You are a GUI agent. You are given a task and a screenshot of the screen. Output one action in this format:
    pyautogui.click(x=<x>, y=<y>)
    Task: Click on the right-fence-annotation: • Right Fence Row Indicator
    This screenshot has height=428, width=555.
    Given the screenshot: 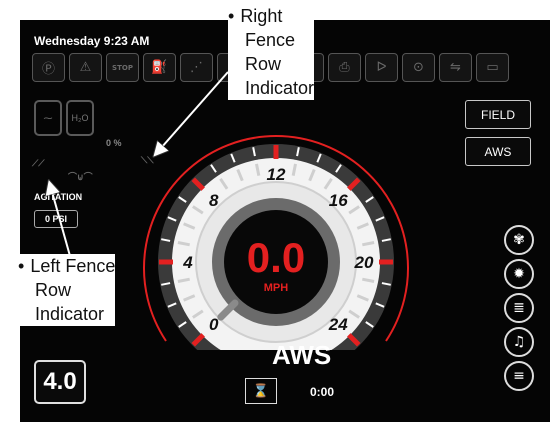 What is the action you would take?
    pyautogui.click(x=271, y=52)
    